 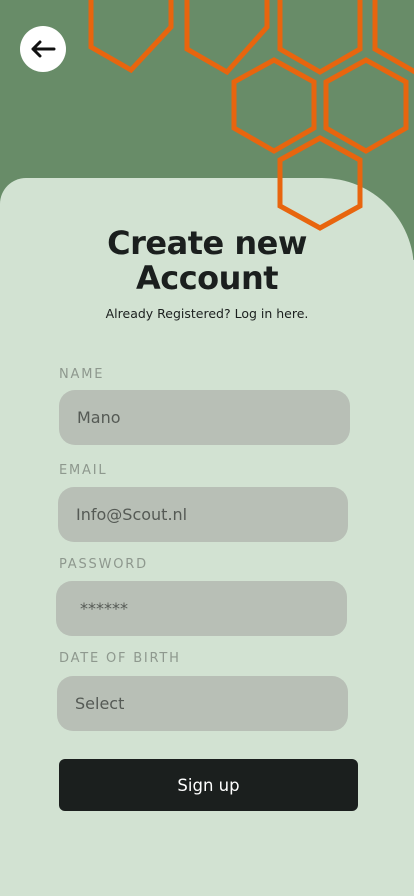 I want to click on name-label: NAME, so click(x=82, y=374).